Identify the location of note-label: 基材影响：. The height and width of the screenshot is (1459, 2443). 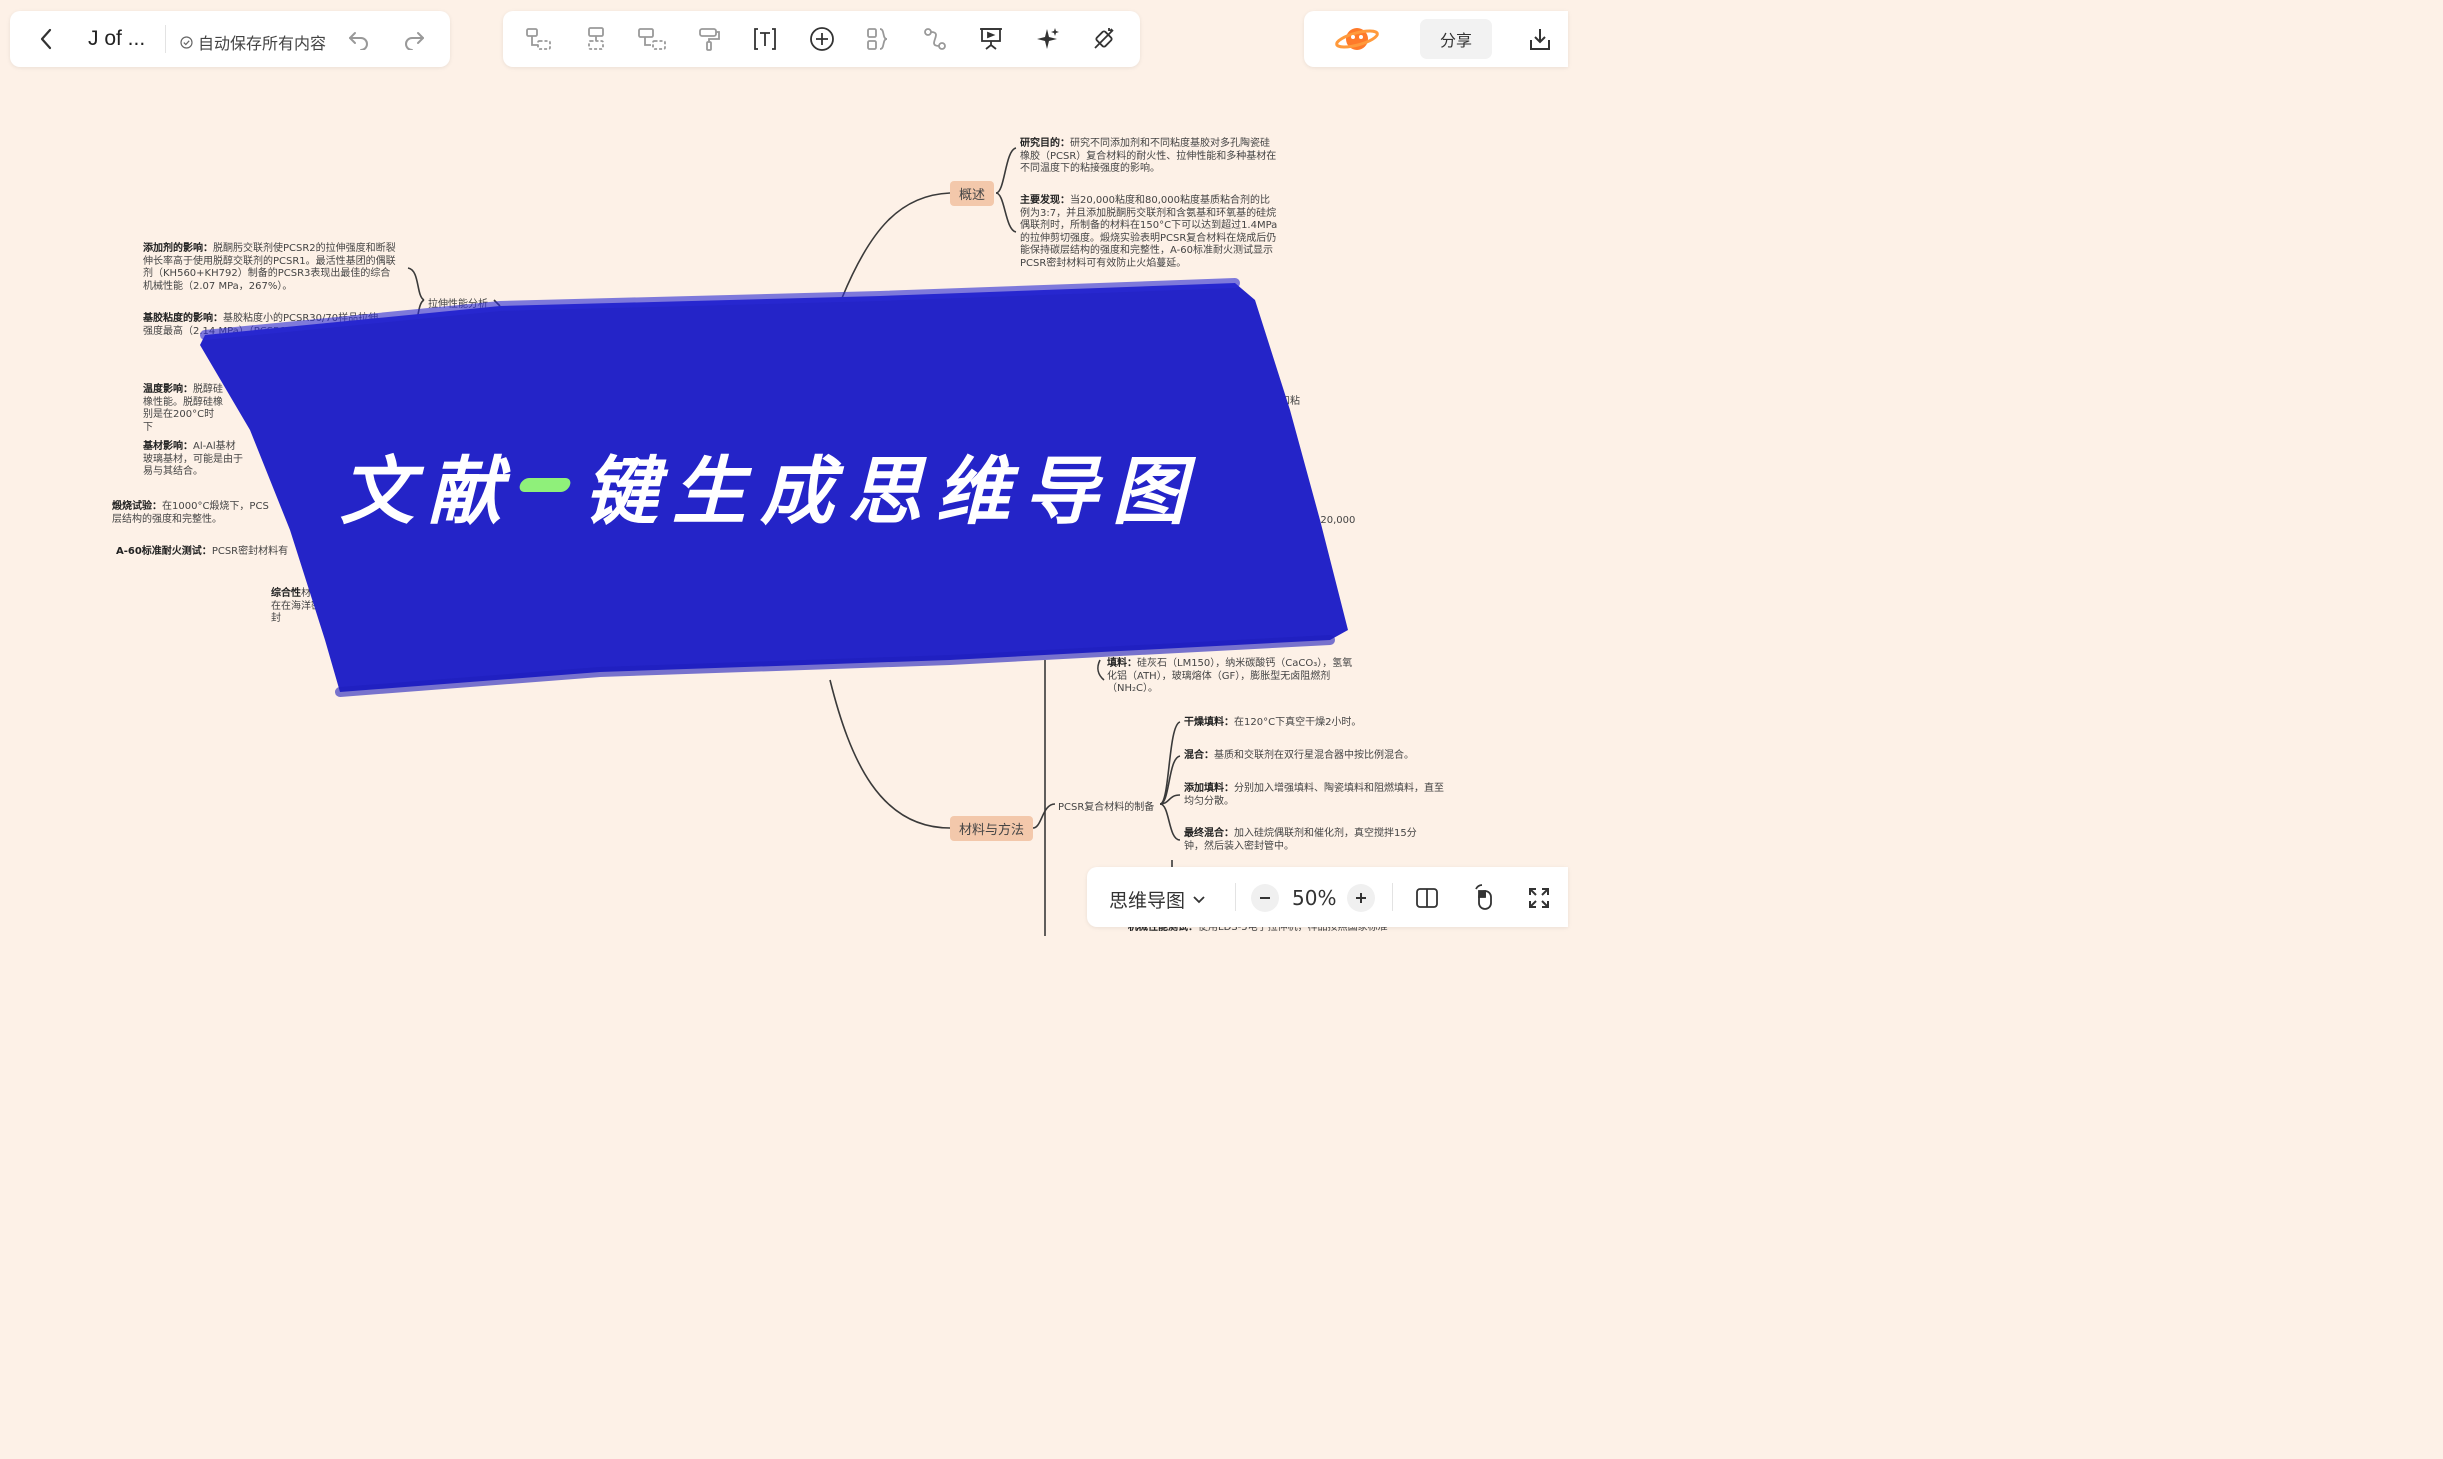
(168, 446).